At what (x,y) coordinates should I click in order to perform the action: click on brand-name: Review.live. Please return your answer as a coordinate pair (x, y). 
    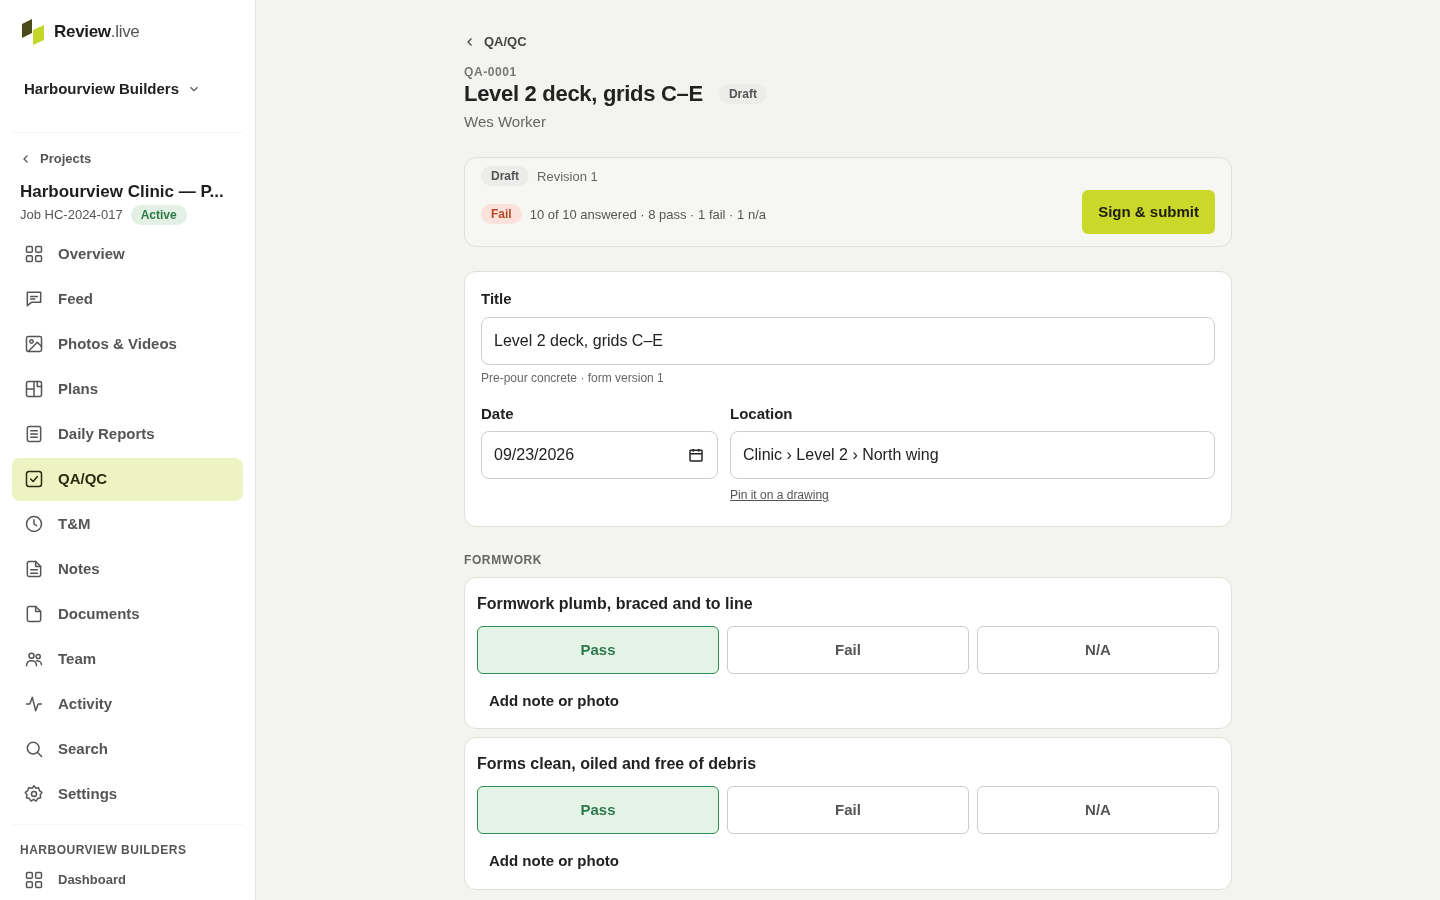
    Looking at the image, I should click on (97, 32).